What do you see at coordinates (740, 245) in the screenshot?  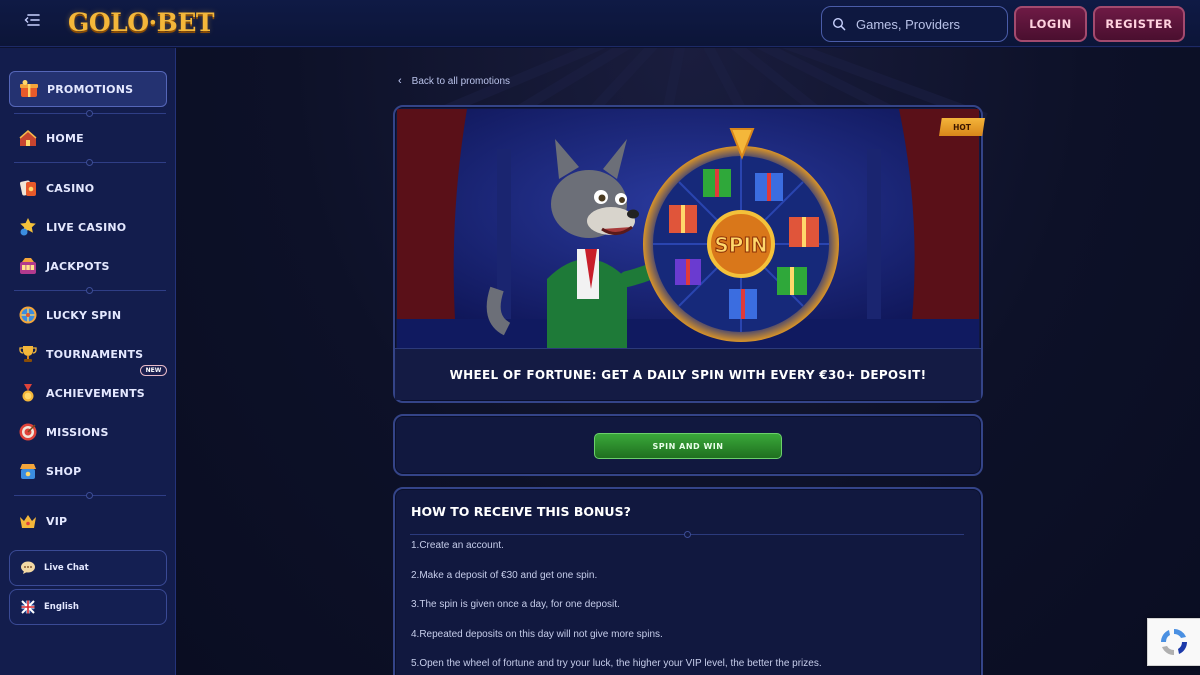 I see `wheel-spin-label: SPIN` at bounding box center [740, 245].